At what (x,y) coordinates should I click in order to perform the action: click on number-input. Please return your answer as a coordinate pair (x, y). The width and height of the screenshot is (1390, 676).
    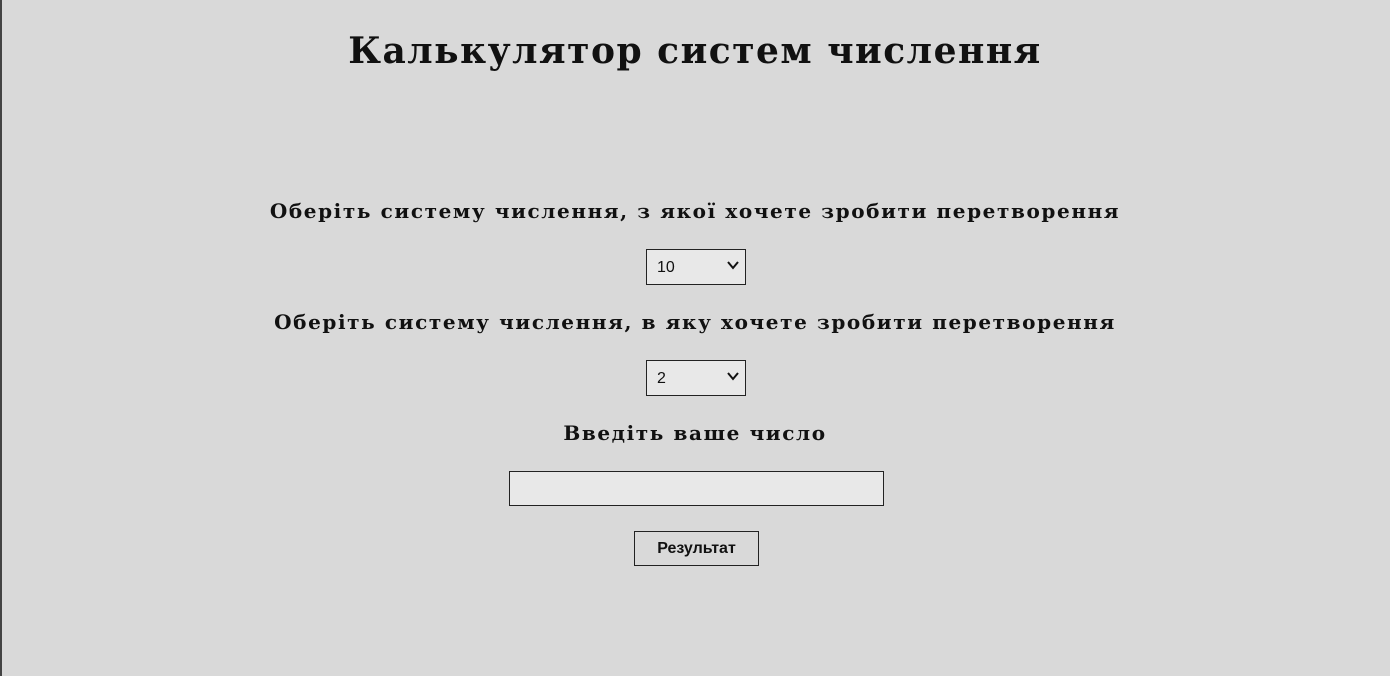
    Looking at the image, I should click on (696, 488).